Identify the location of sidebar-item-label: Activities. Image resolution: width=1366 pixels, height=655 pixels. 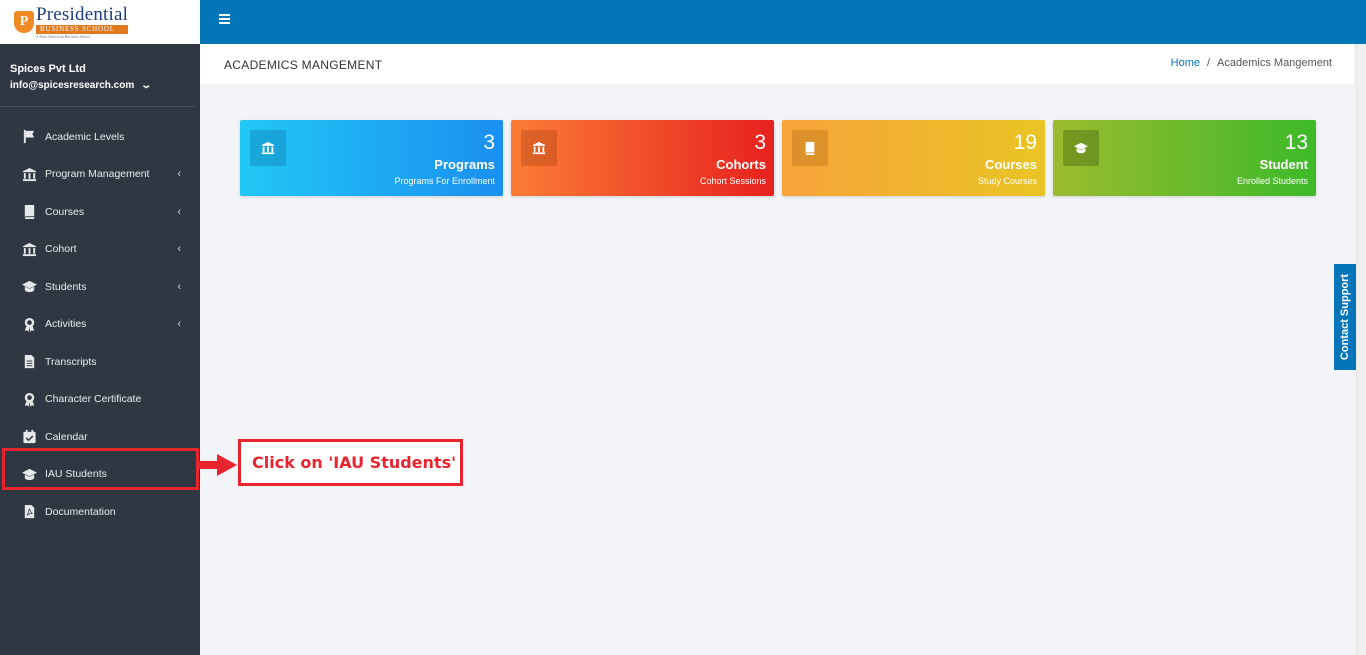
(66, 324).